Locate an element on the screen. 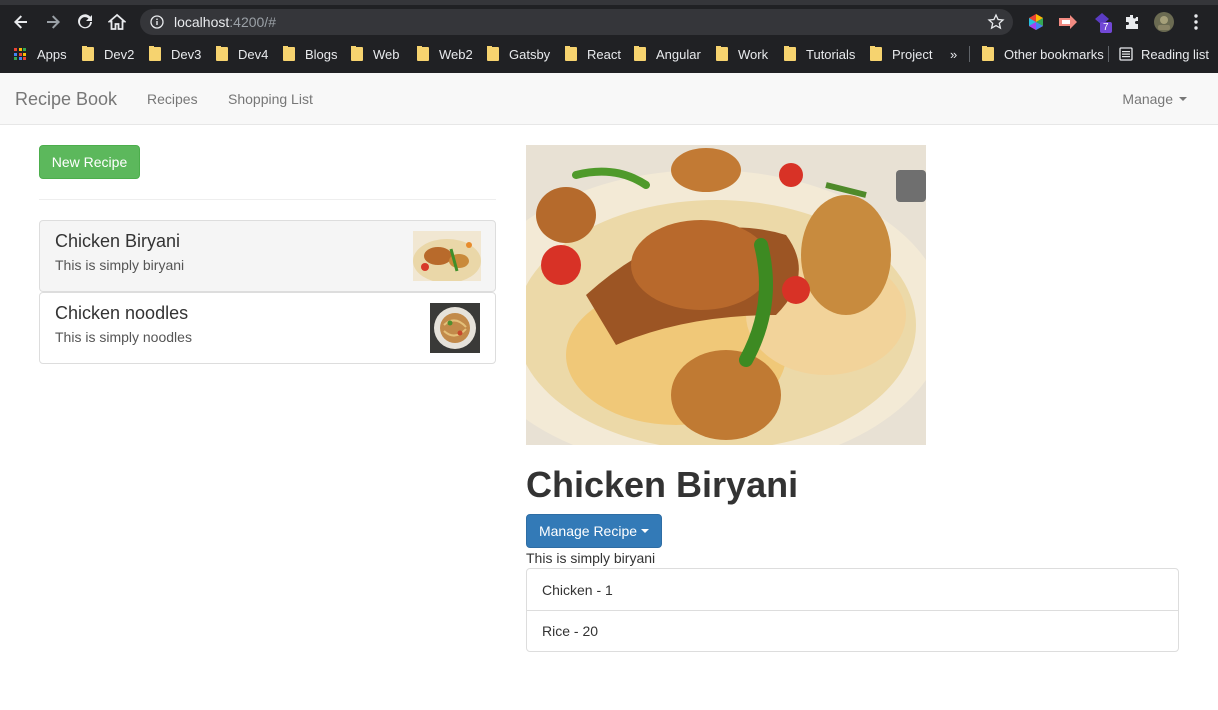 The height and width of the screenshot is (710, 1218). bookmark-angular: Angular is located at coordinates (667, 54).